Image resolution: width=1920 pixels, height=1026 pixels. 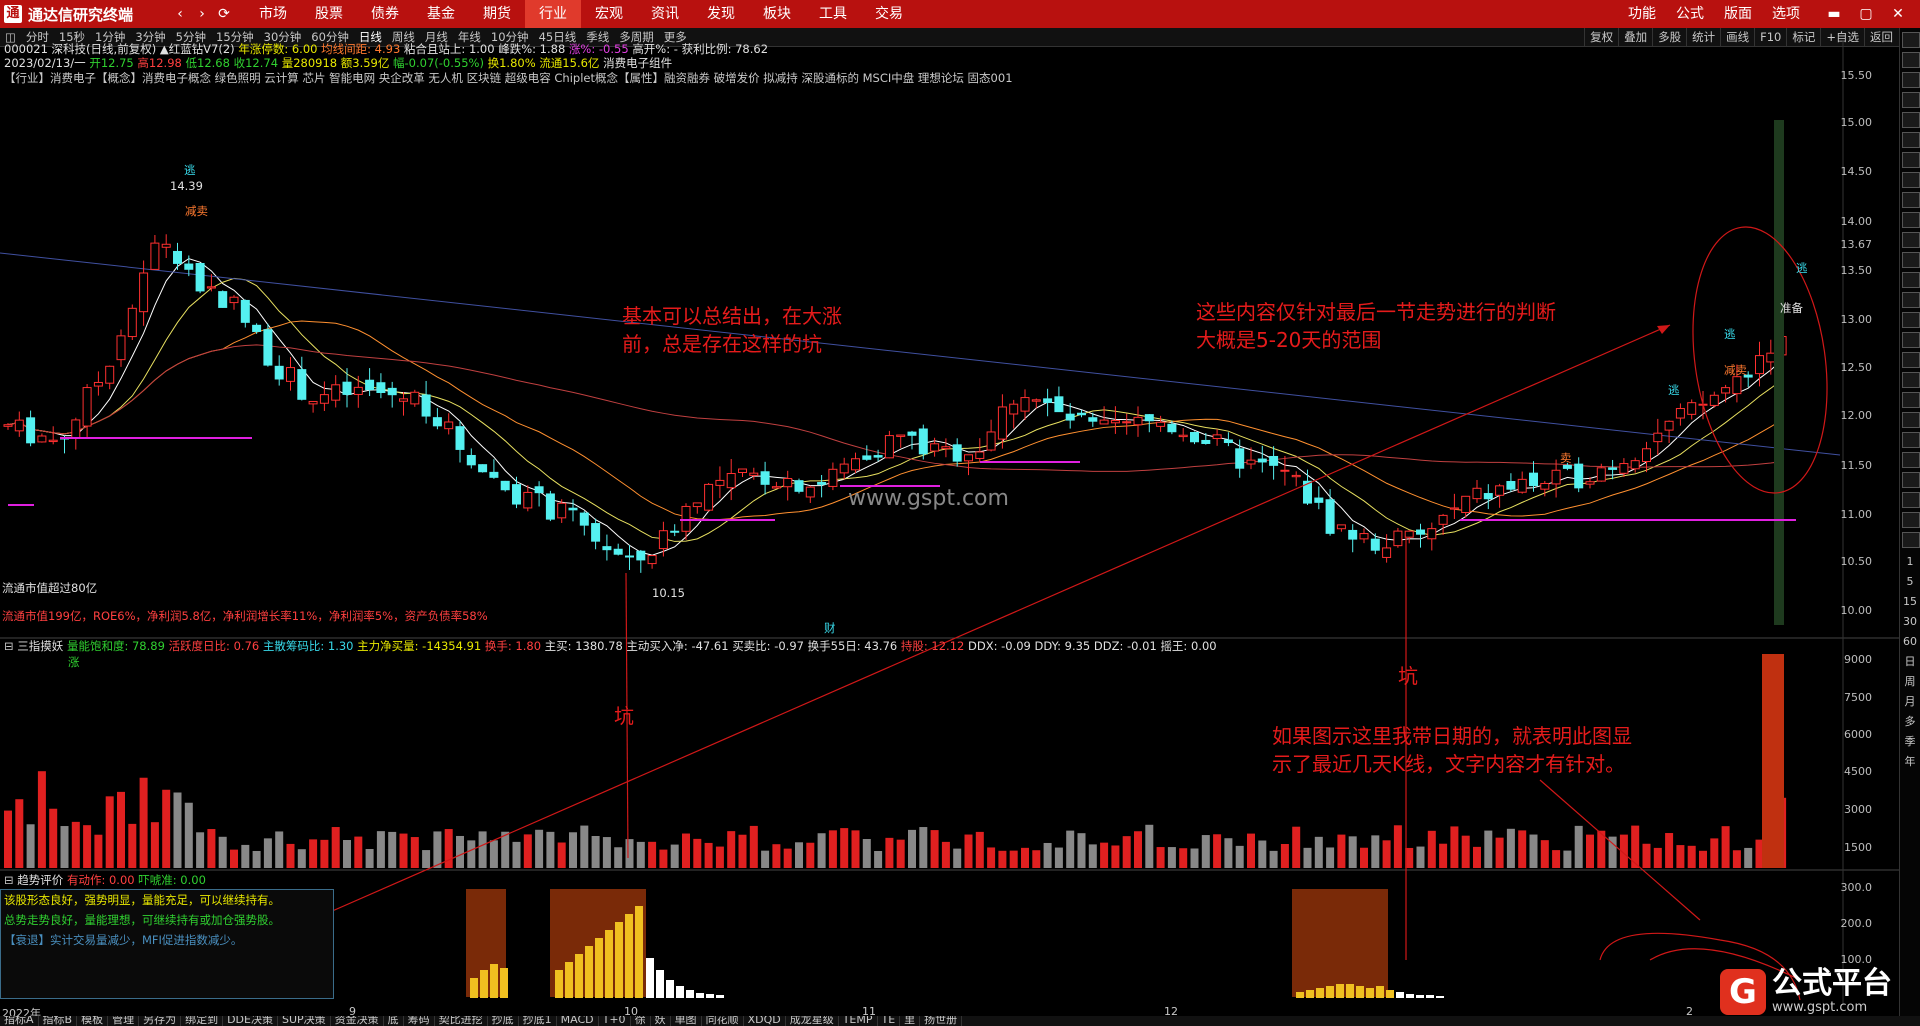 I want to click on flee-label: 逃, so click(x=1674, y=390).